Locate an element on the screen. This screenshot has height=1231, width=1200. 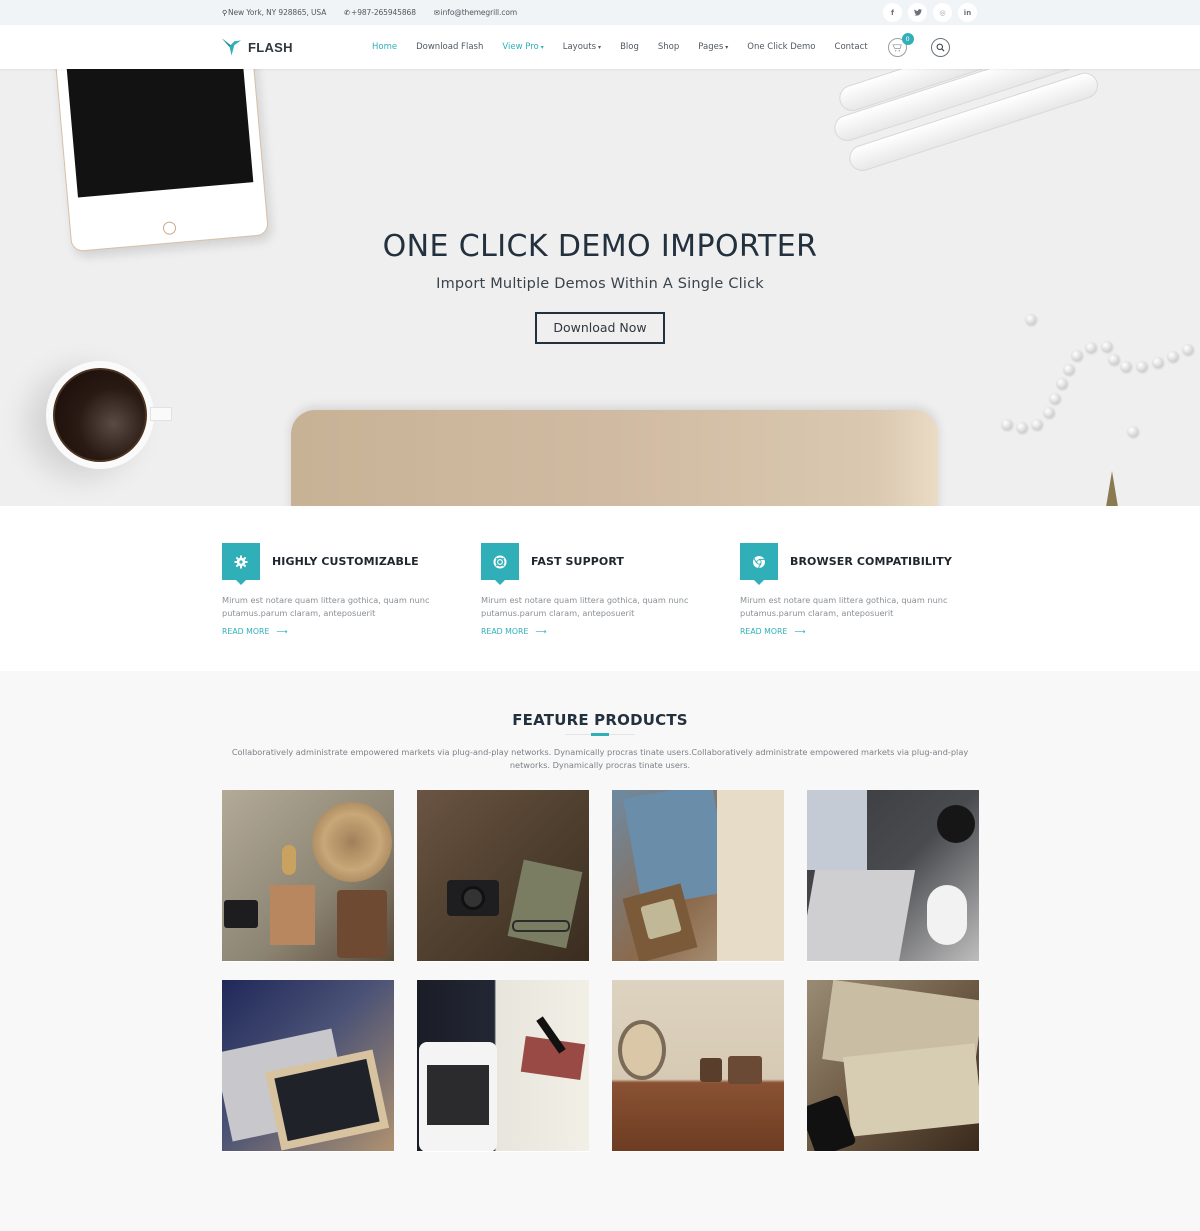
nav-label: View Pro is located at coordinates (520, 47).